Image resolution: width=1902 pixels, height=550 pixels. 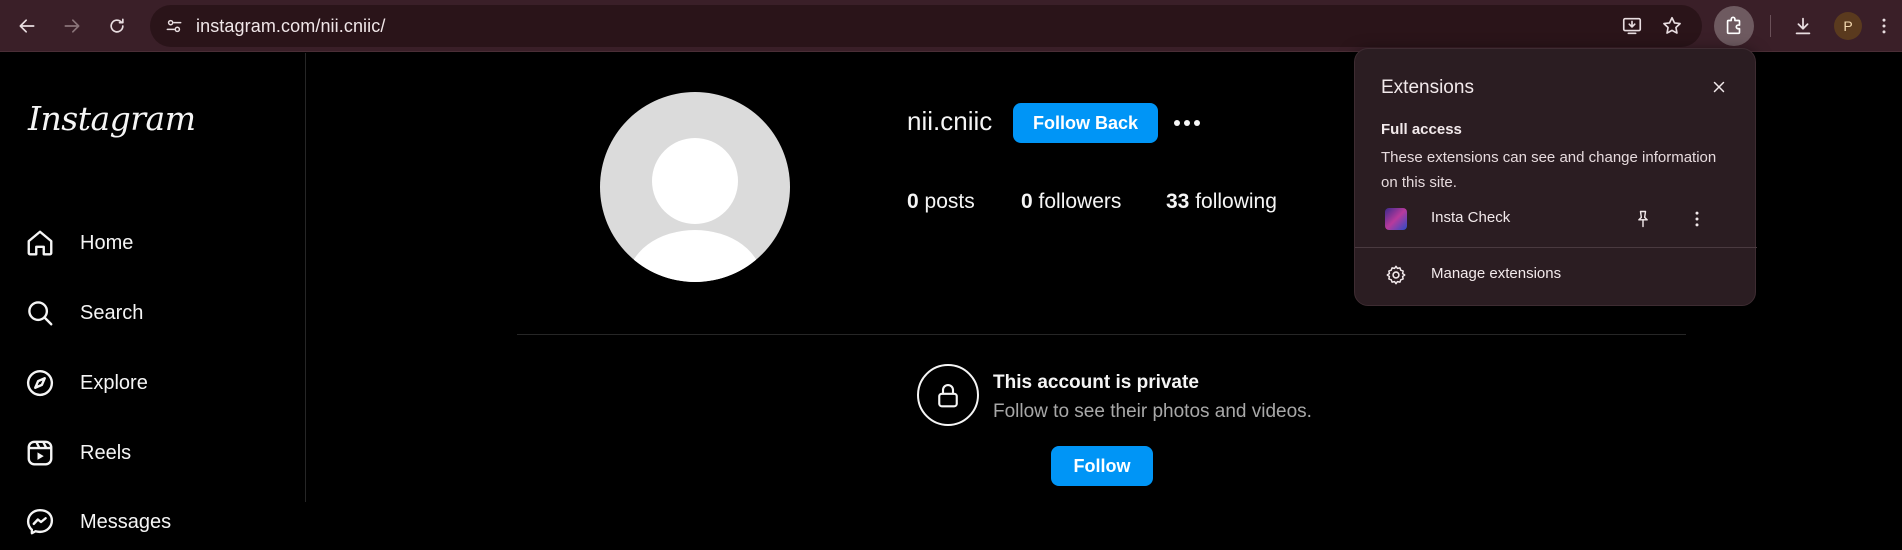 I want to click on avatar-placeholder-body, so click(x=695, y=256).